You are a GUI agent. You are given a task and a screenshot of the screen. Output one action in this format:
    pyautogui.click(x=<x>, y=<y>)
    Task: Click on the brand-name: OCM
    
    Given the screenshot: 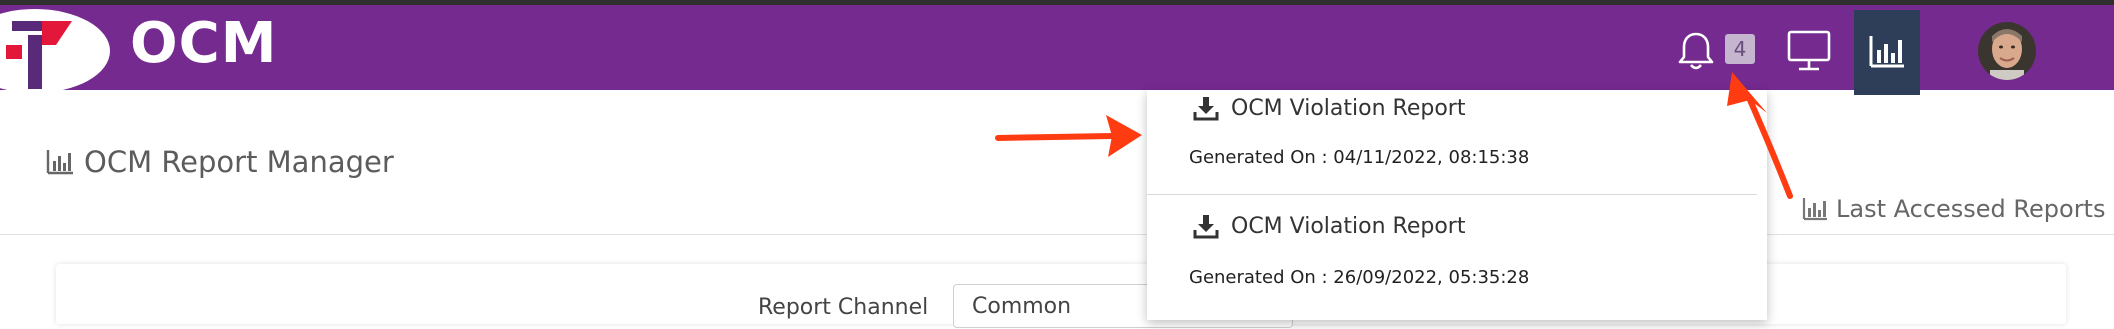 What is the action you would take?
    pyautogui.click(x=204, y=43)
    